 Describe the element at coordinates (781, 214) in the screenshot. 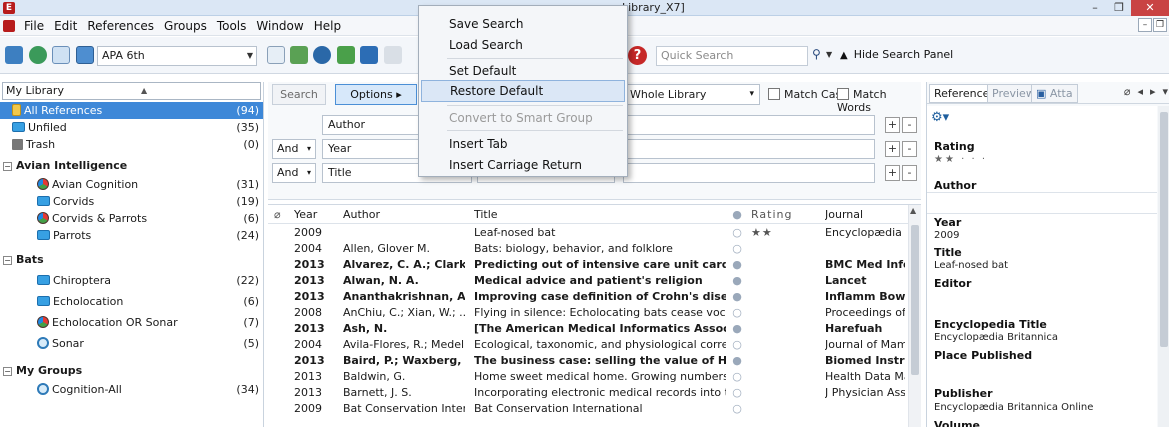

I see `column-rating: Rating` at that location.